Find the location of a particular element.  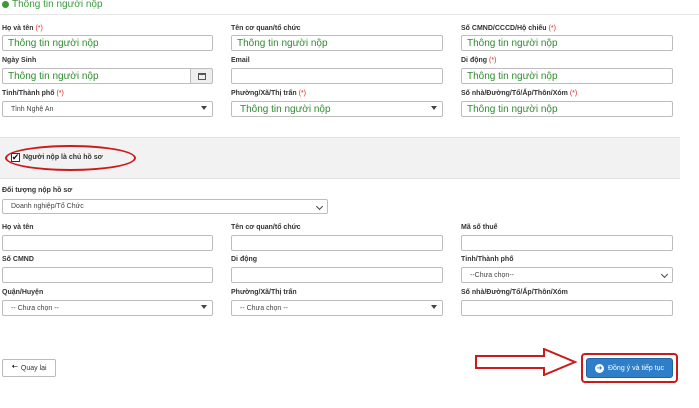

continue-button: ➜ Đồng ý và tiếp tục is located at coordinates (629, 368).